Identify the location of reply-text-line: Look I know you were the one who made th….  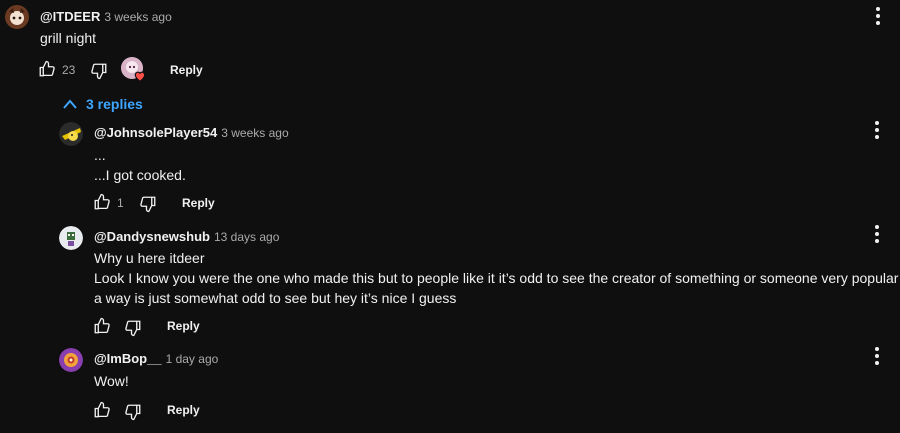
(497, 278).